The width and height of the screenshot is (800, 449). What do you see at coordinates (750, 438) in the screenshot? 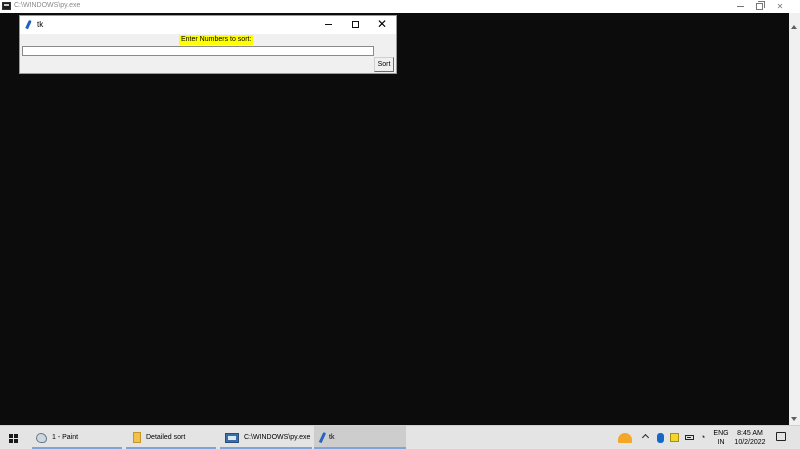
I see `system-clock: 8:45 AM 10/2/2022` at bounding box center [750, 438].